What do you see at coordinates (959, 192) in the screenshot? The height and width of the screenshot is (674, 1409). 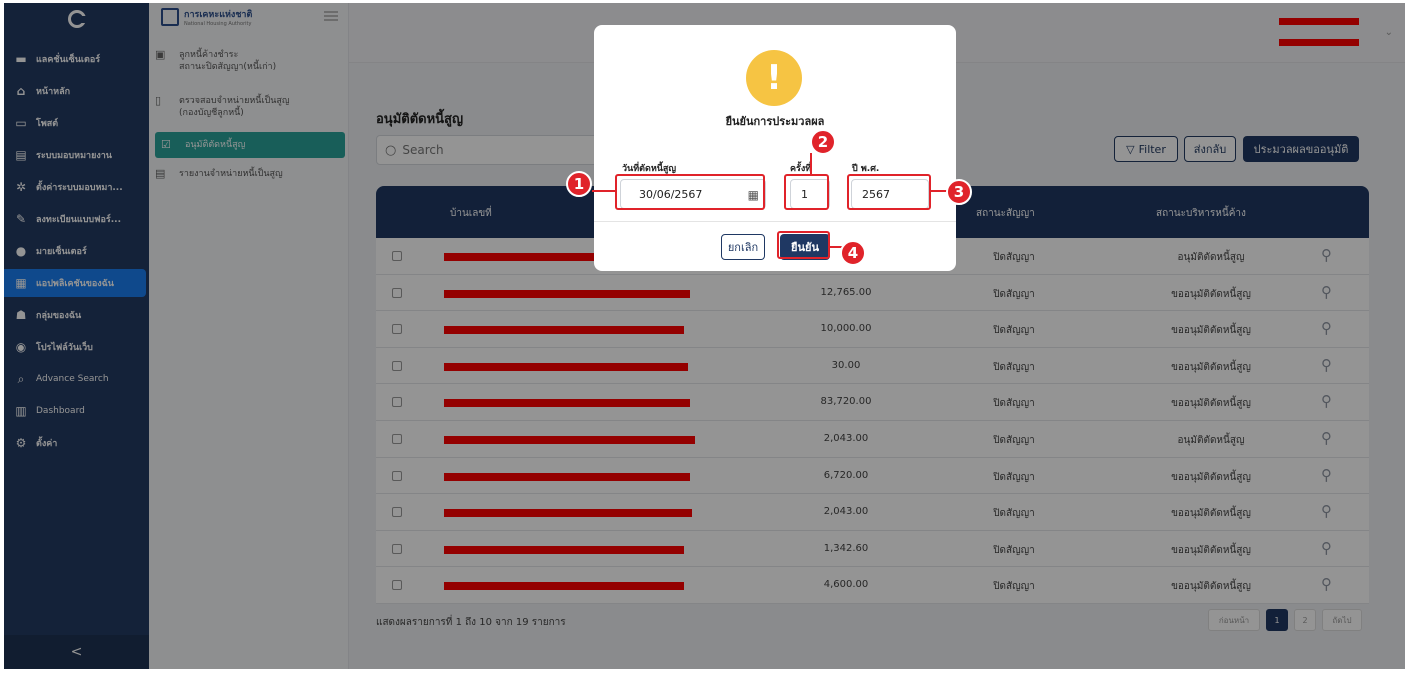 I see `annotation-badge-3: 3` at bounding box center [959, 192].